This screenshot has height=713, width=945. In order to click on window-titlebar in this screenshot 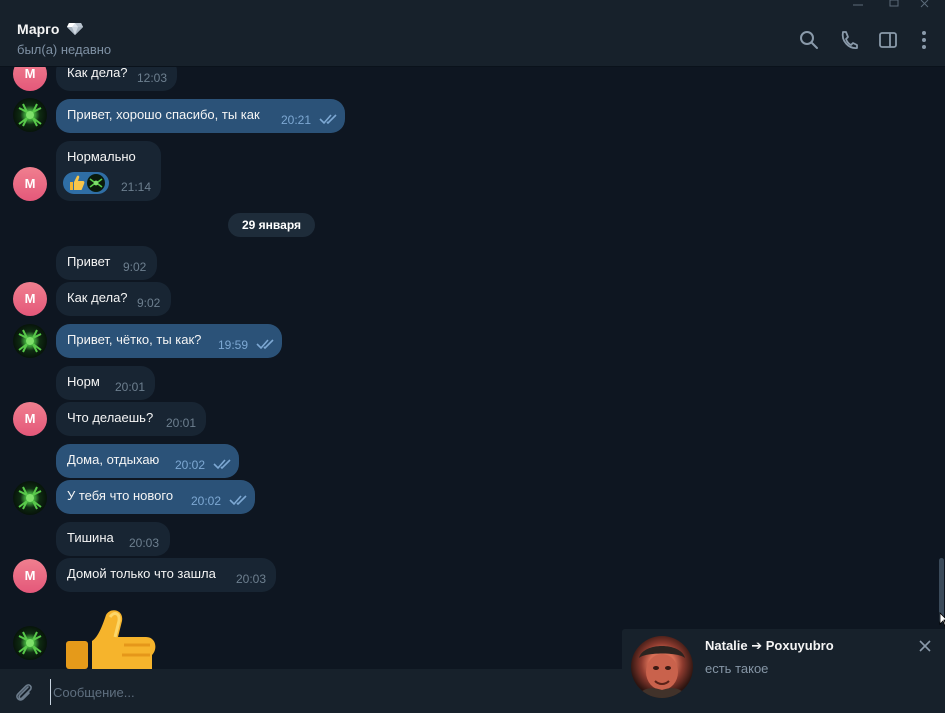, I will do `click(472, 6)`.